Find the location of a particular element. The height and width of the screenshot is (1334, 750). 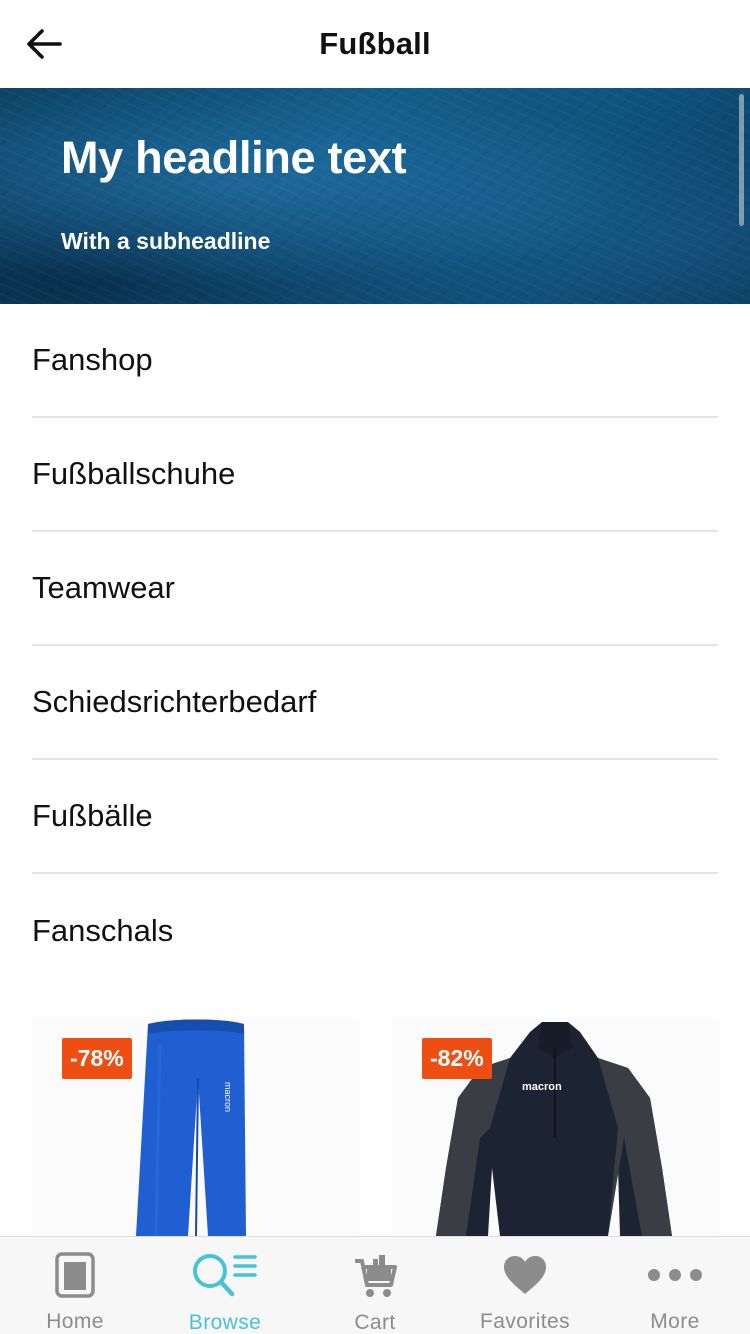

tab-more: More is located at coordinates (675, 1285).